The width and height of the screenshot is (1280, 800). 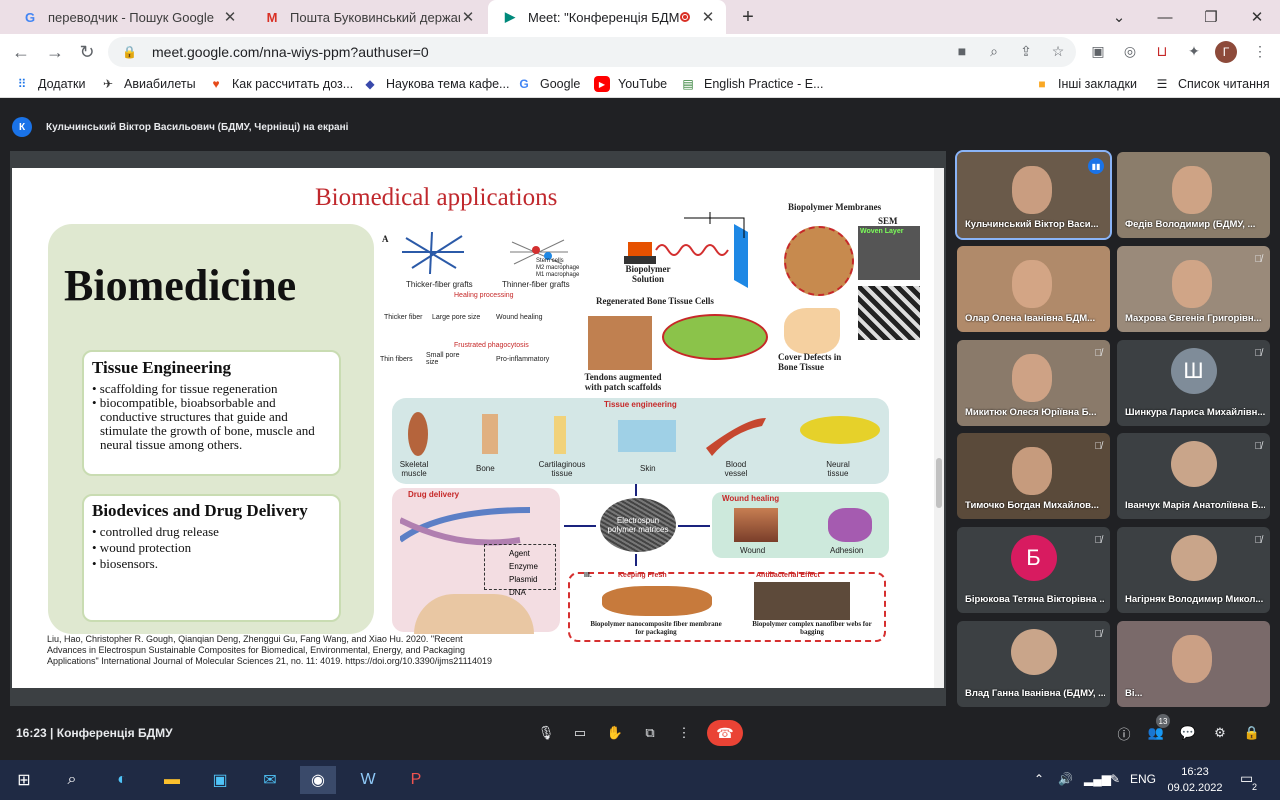 What do you see at coordinates (882, 231) in the screenshot?
I see `fig-label: Woven Layer` at bounding box center [882, 231].